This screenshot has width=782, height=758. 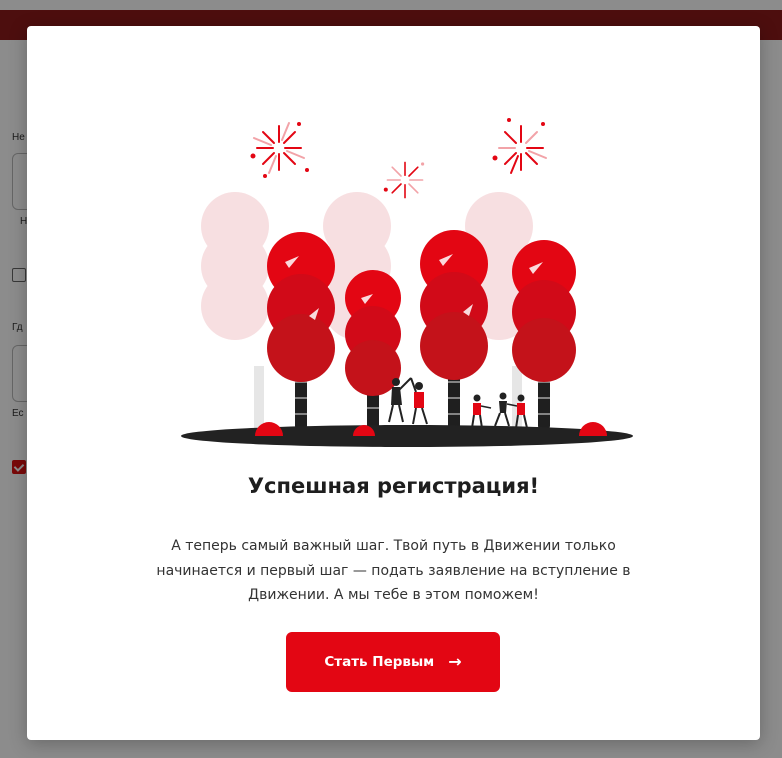 What do you see at coordinates (393, 595) in the screenshot?
I see `description-line-3: Движении. А мы тебе в этом поможем!` at bounding box center [393, 595].